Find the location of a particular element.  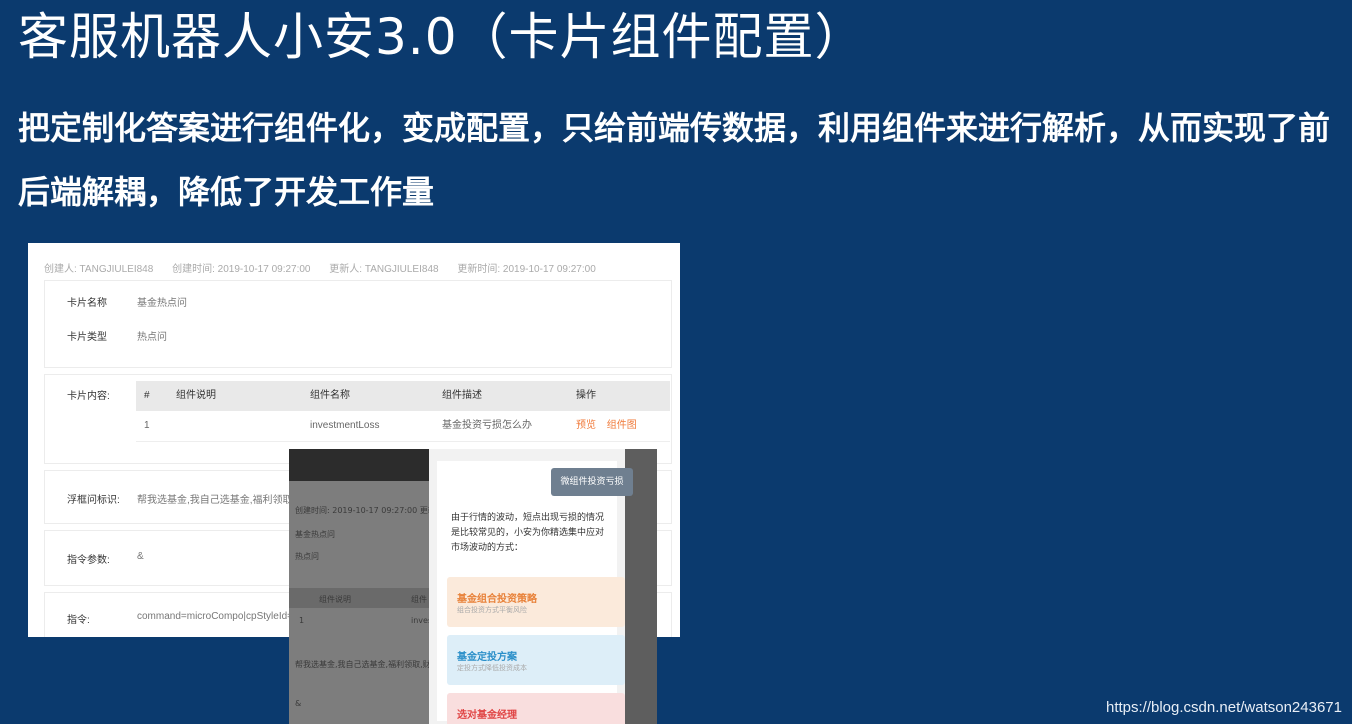

overlay-bg-table-head is located at coordinates (359, 598).